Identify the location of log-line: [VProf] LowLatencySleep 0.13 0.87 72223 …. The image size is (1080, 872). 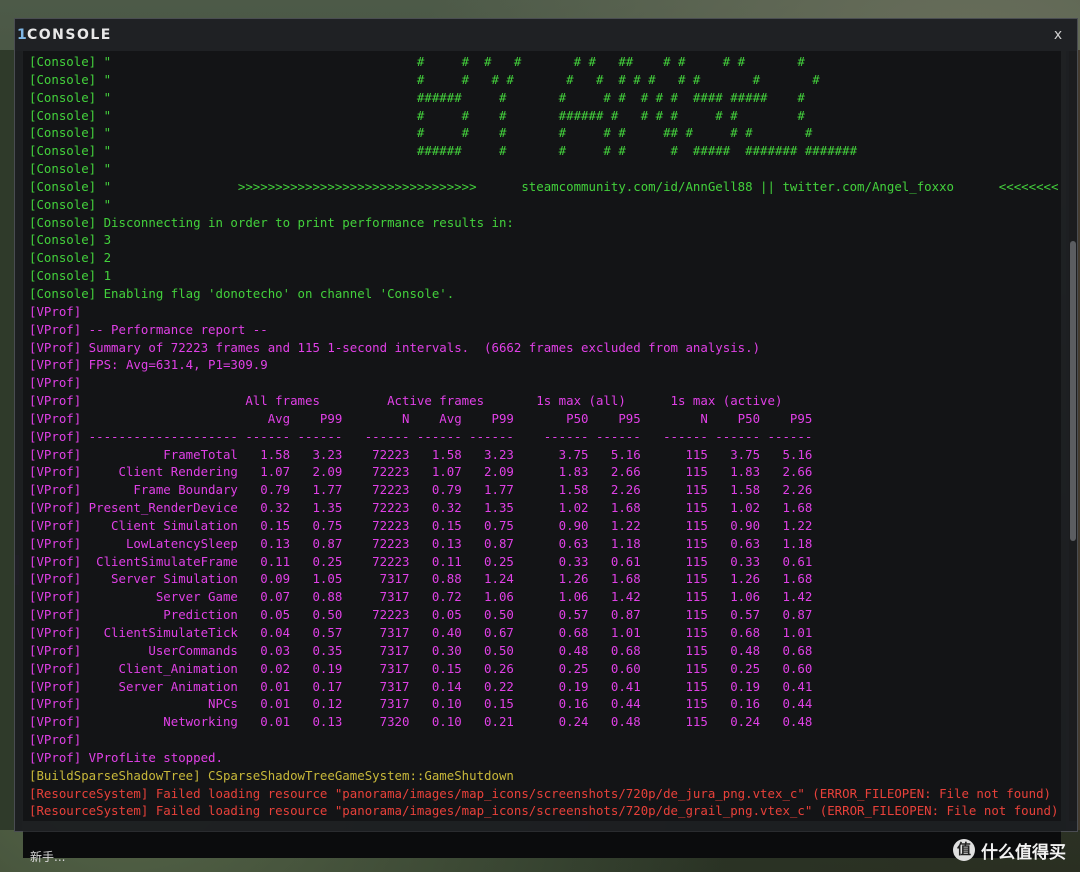
(421, 543).